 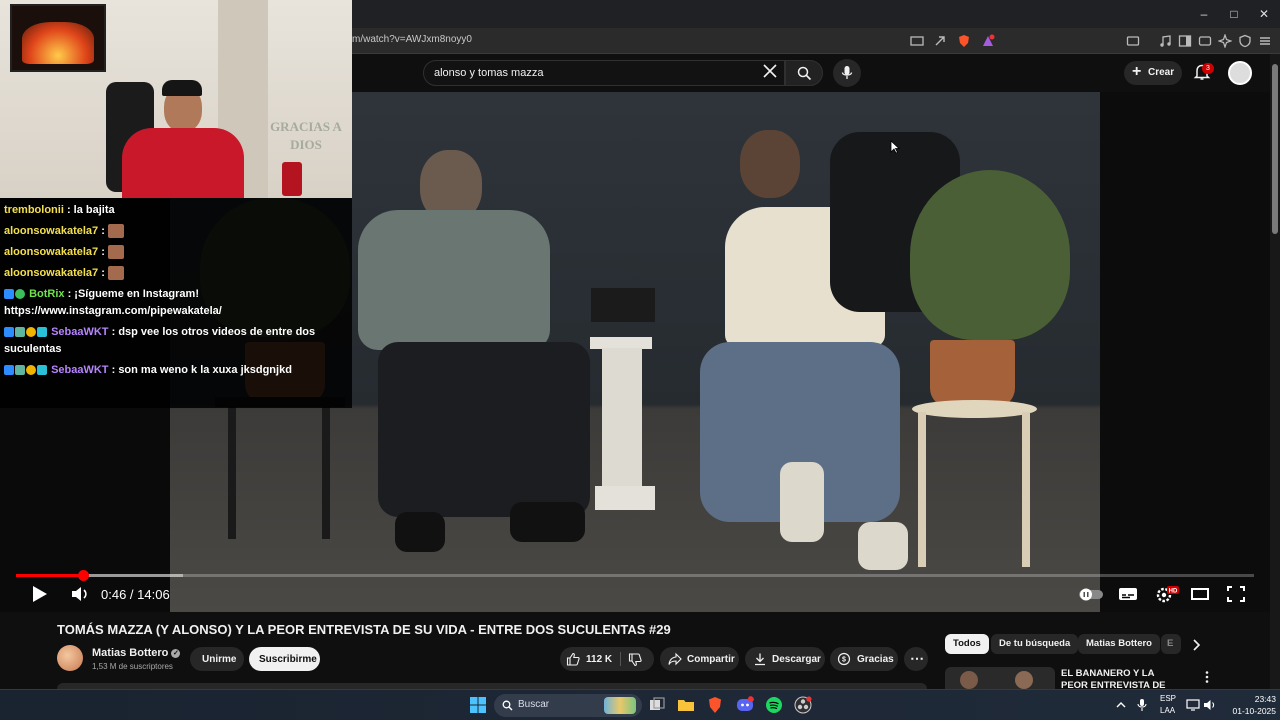 I want to click on like-count: 112 K, so click(x=599, y=659).